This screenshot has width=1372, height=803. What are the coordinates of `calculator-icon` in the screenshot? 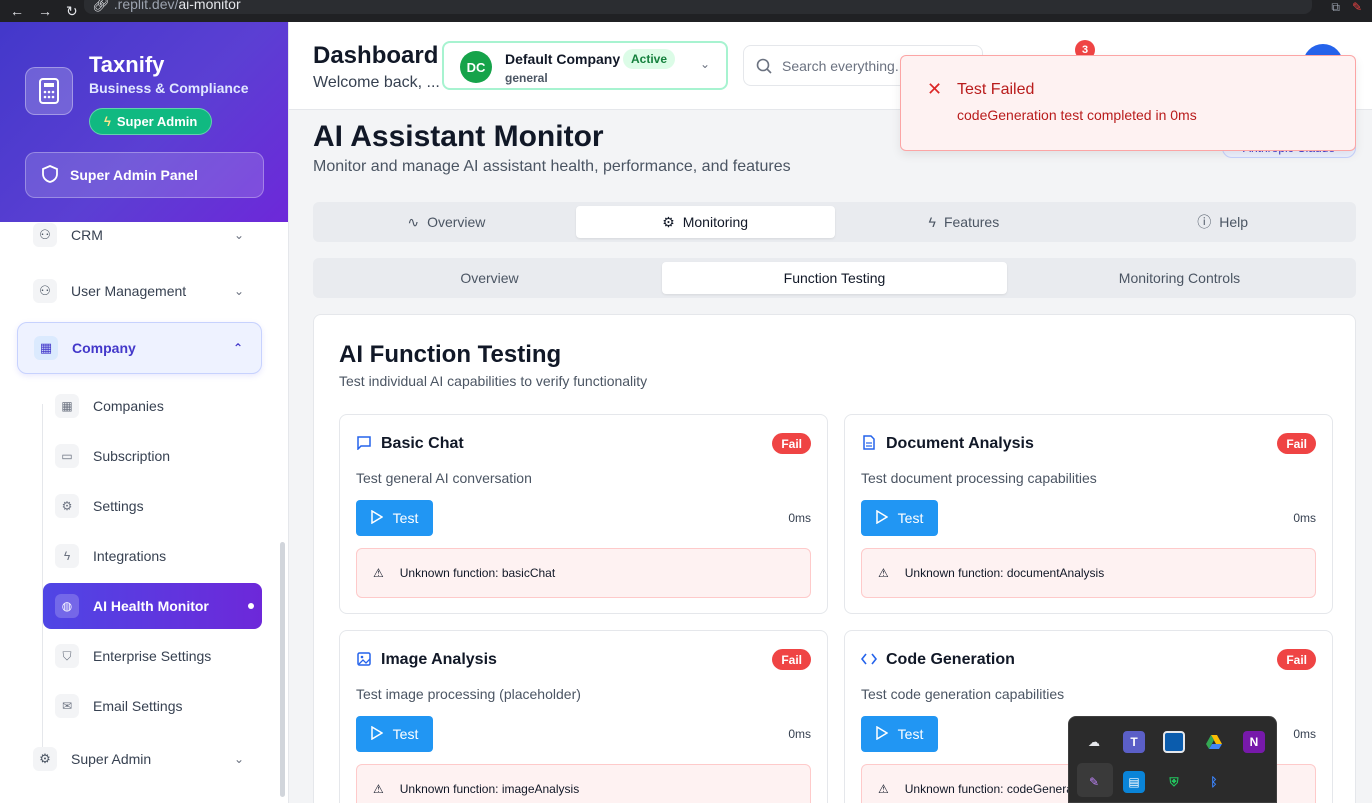 It's located at (49, 91).